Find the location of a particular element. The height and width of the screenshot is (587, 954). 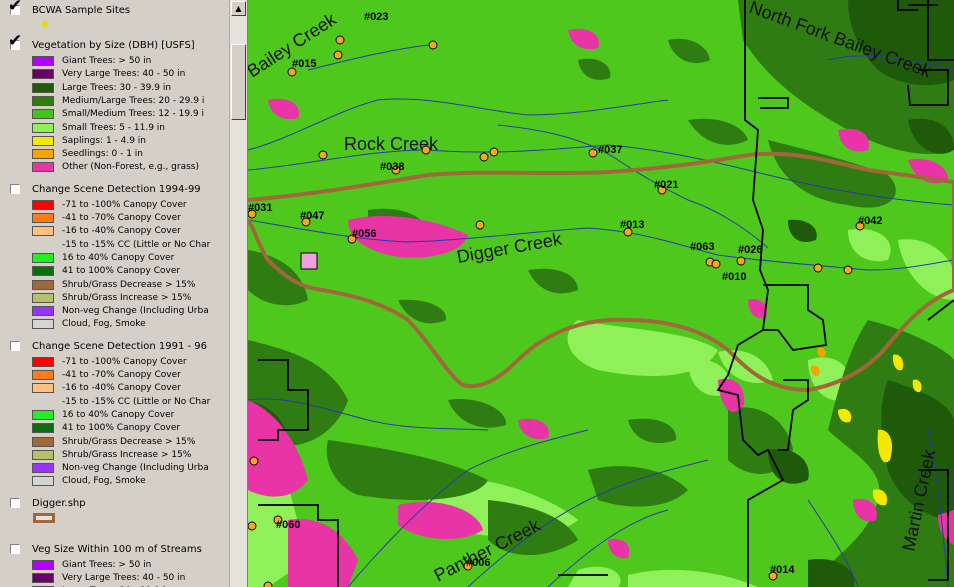

legend-entry: Seedlings: 0 - 1 in is located at coordinates (130, 153).